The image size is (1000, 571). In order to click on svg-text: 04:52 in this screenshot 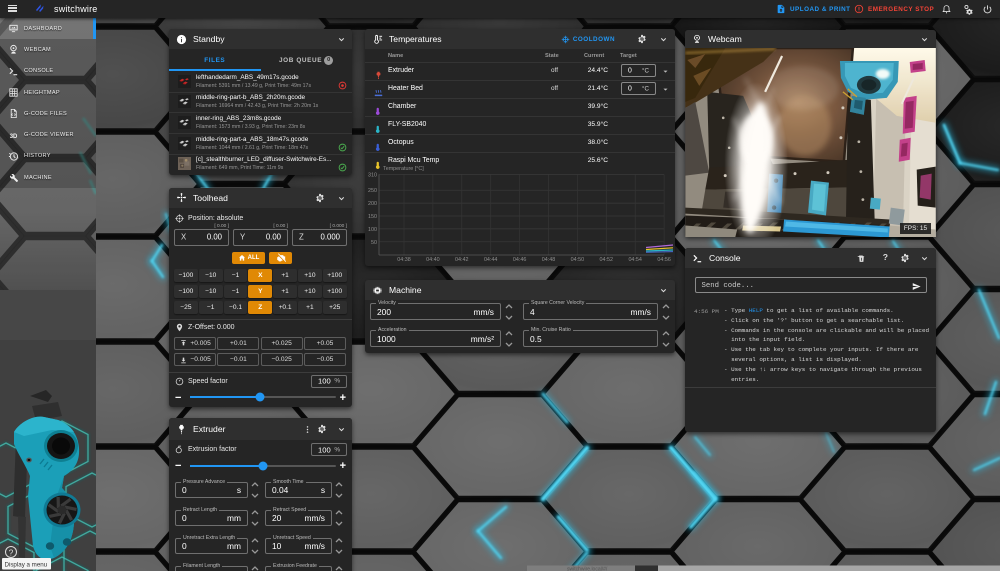, I will do `click(607, 260)`.